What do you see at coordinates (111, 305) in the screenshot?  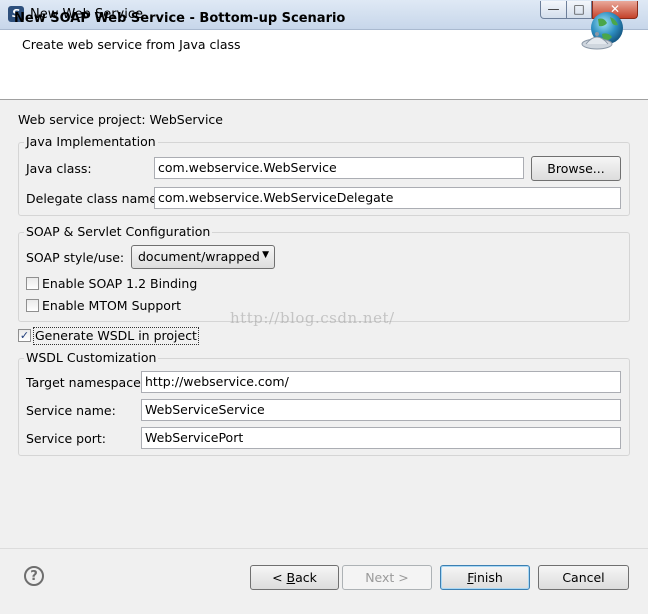 I see `mtom-label: Enable MTOM Support` at bounding box center [111, 305].